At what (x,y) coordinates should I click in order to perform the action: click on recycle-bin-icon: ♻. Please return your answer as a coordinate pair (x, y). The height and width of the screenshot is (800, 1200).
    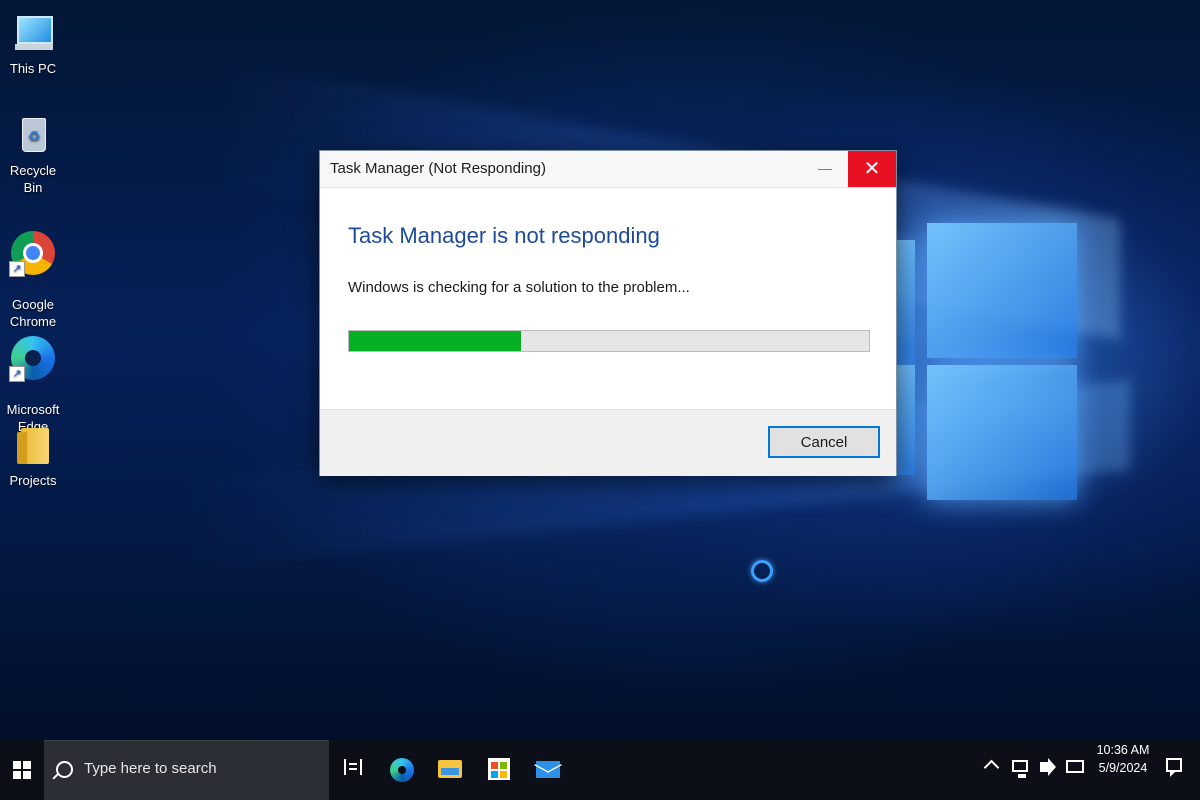
    Looking at the image, I should click on (33, 136).